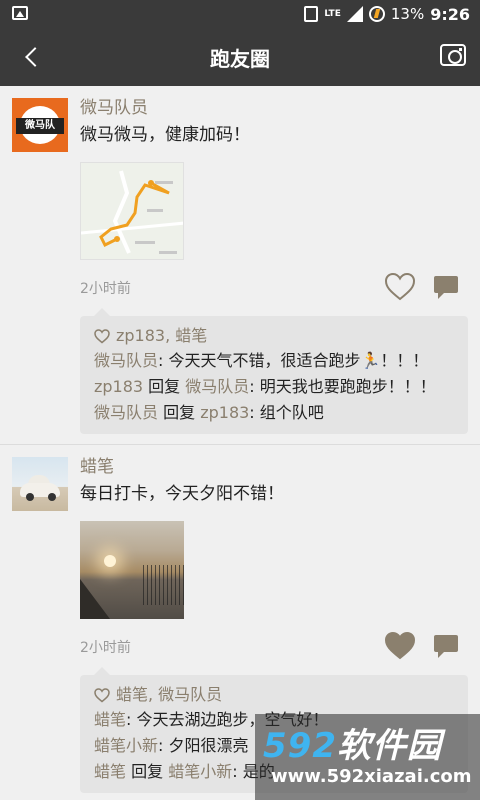  Describe the element at coordinates (453, 55) in the screenshot. I see `camera-icon` at that location.